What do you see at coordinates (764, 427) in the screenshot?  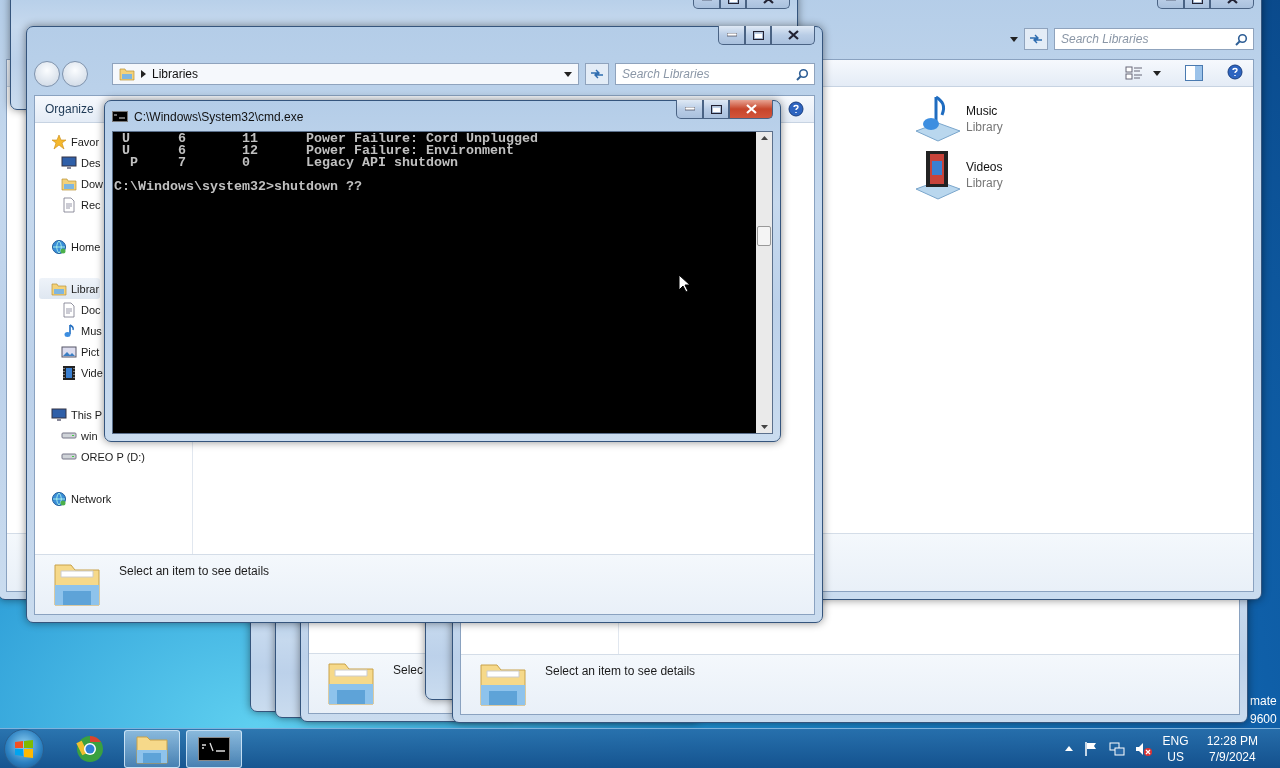 I see `scroll-down-icon` at bounding box center [764, 427].